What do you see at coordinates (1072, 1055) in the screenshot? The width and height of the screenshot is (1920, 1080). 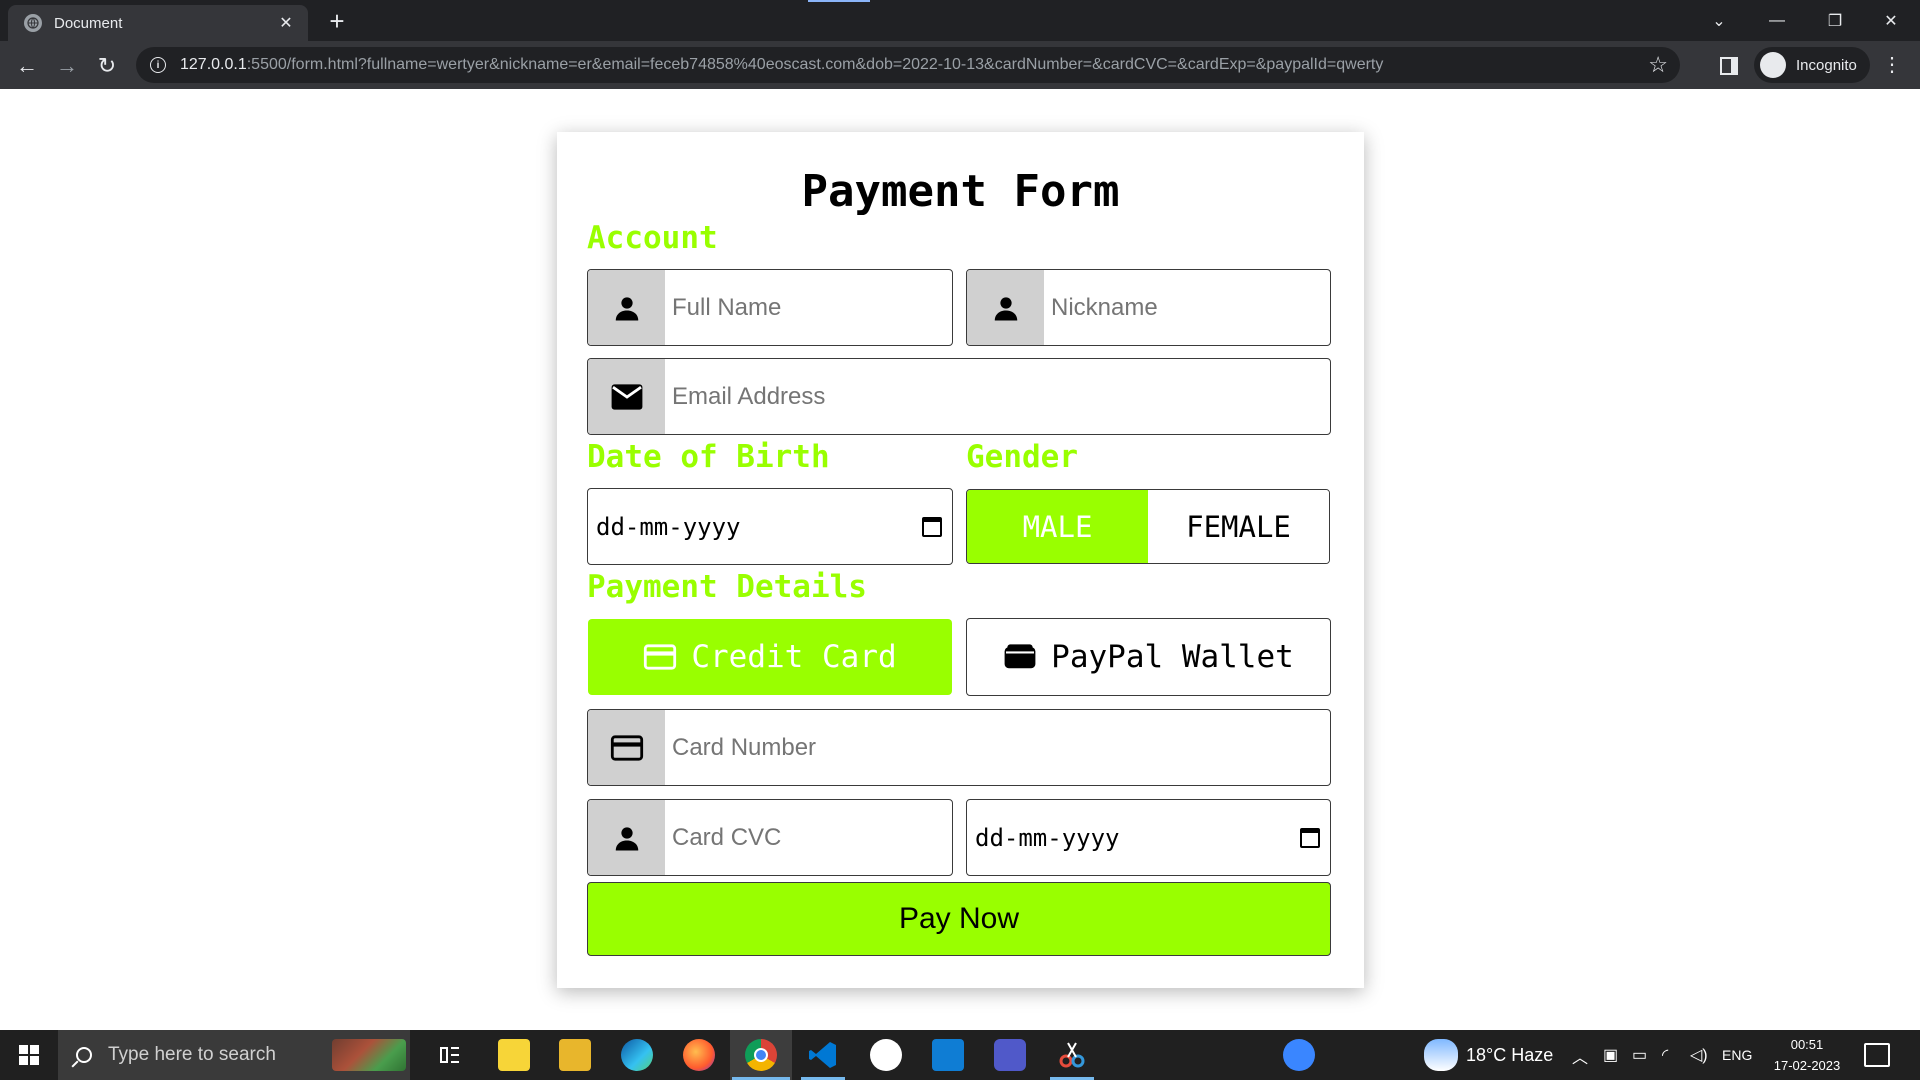 I see `snipping-tool-icon` at bounding box center [1072, 1055].